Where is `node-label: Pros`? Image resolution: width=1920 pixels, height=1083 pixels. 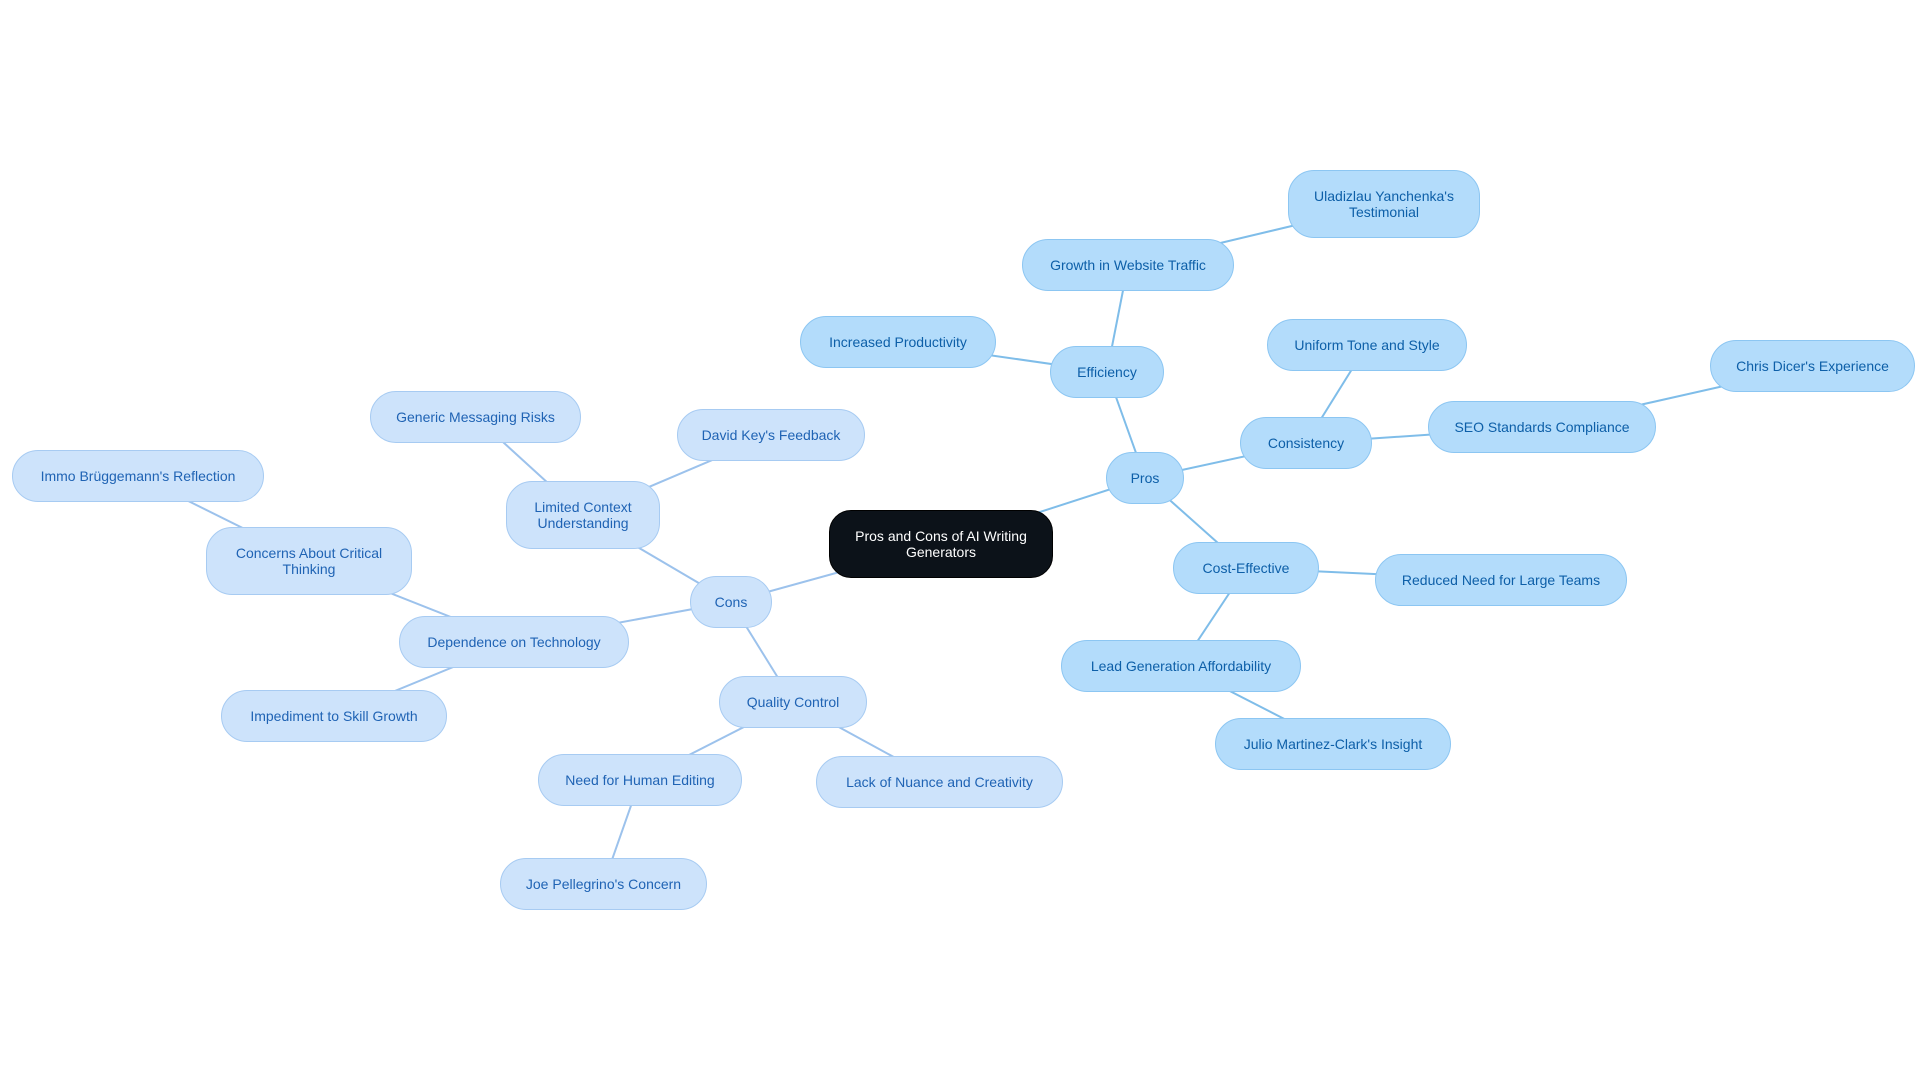 node-label: Pros is located at coordinates (1145, 478).